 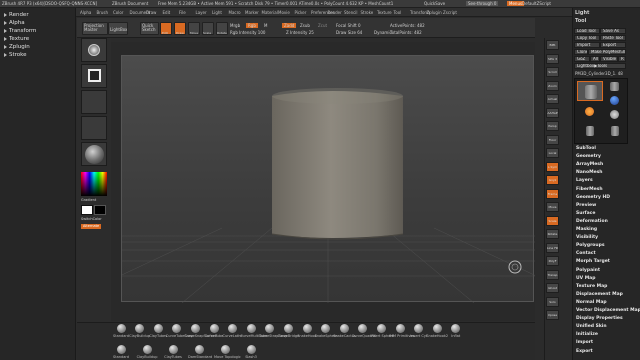 I want to click on tool-thumb-eraserbrush, so click(x=615, y=115).